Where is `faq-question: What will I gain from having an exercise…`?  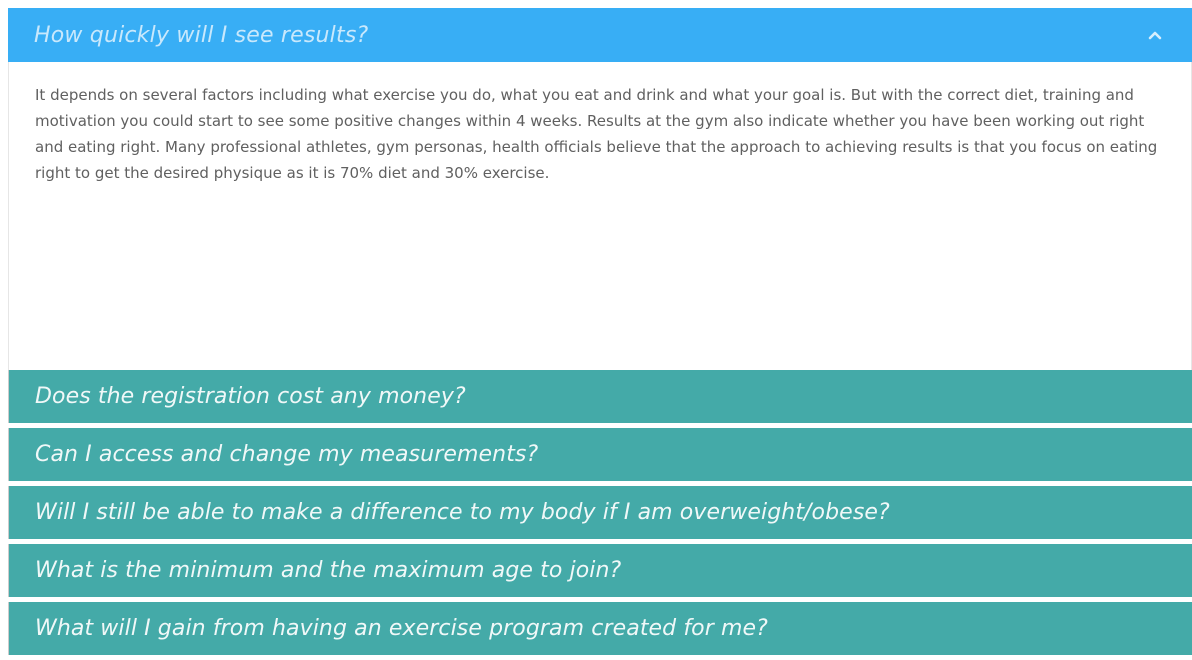
faq-question: What will I gain from having an exercise… is located at coordinates (401, 628).